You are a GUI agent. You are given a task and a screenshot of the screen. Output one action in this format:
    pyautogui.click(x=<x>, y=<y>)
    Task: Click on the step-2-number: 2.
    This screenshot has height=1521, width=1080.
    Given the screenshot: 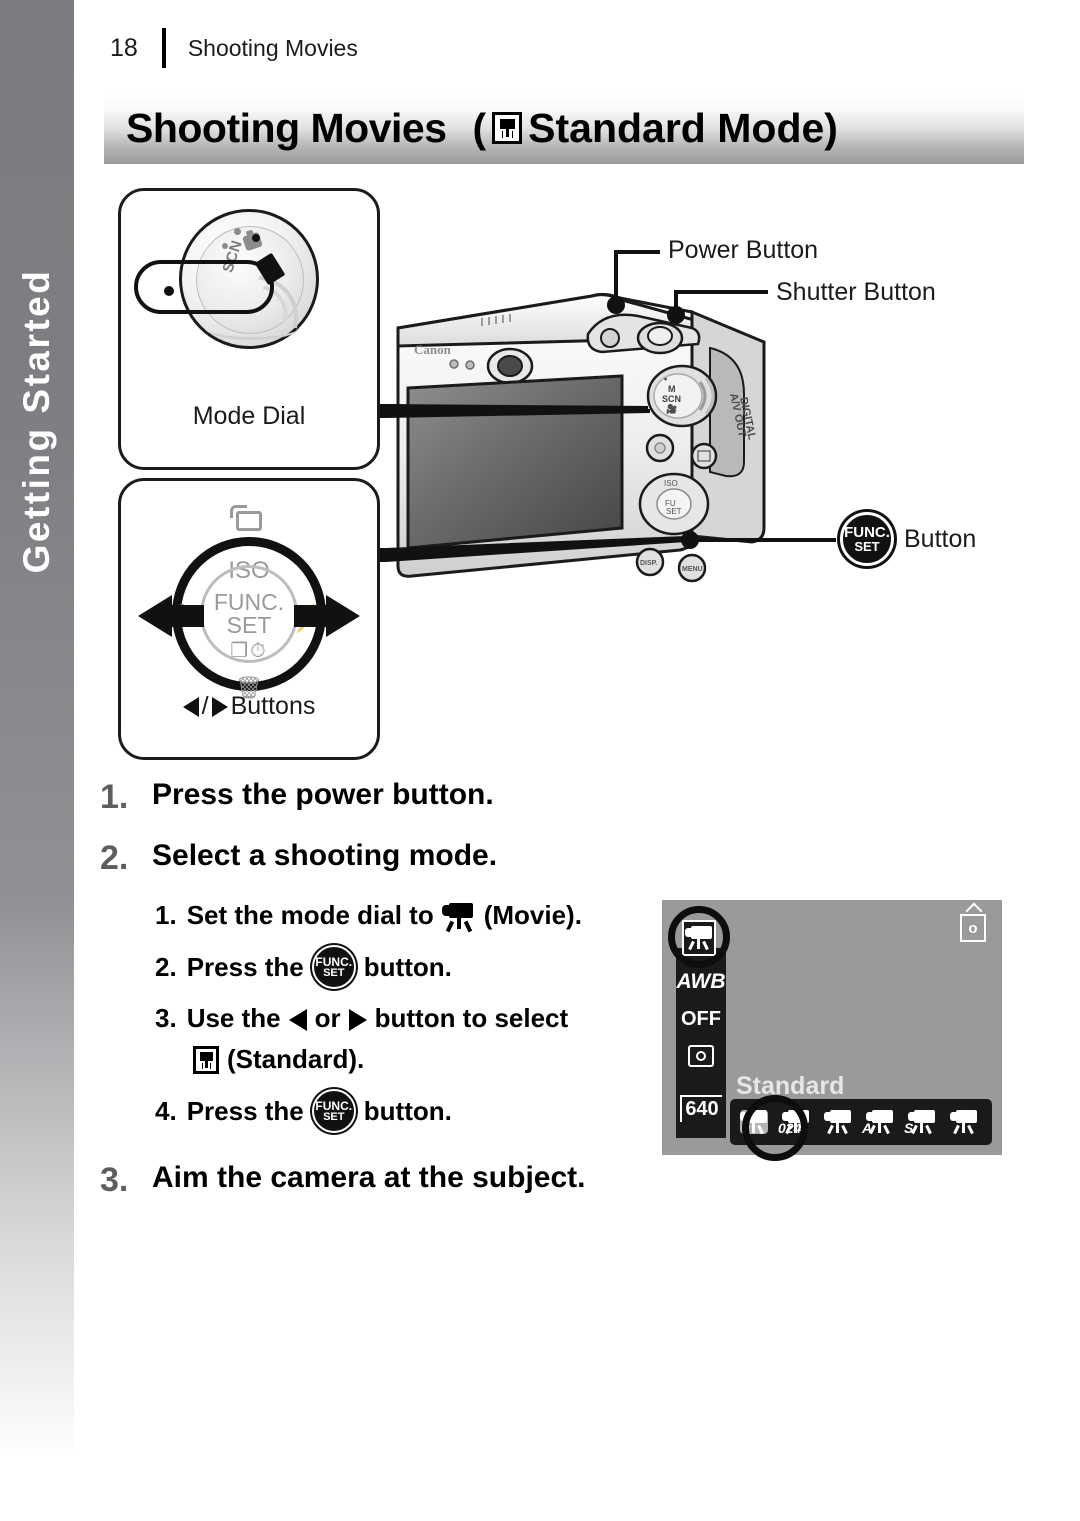 What is the action you would take?
    pyautogui.click(x=114, y=858)
    